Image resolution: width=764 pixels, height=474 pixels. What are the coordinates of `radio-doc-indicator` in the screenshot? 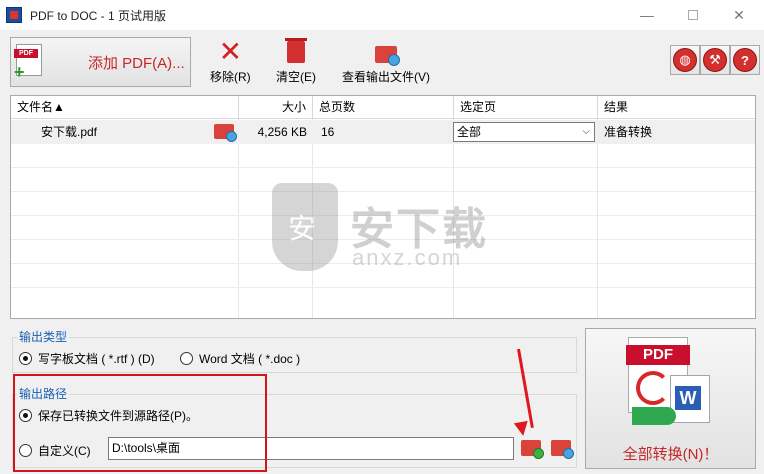 It's located at (186, 358).